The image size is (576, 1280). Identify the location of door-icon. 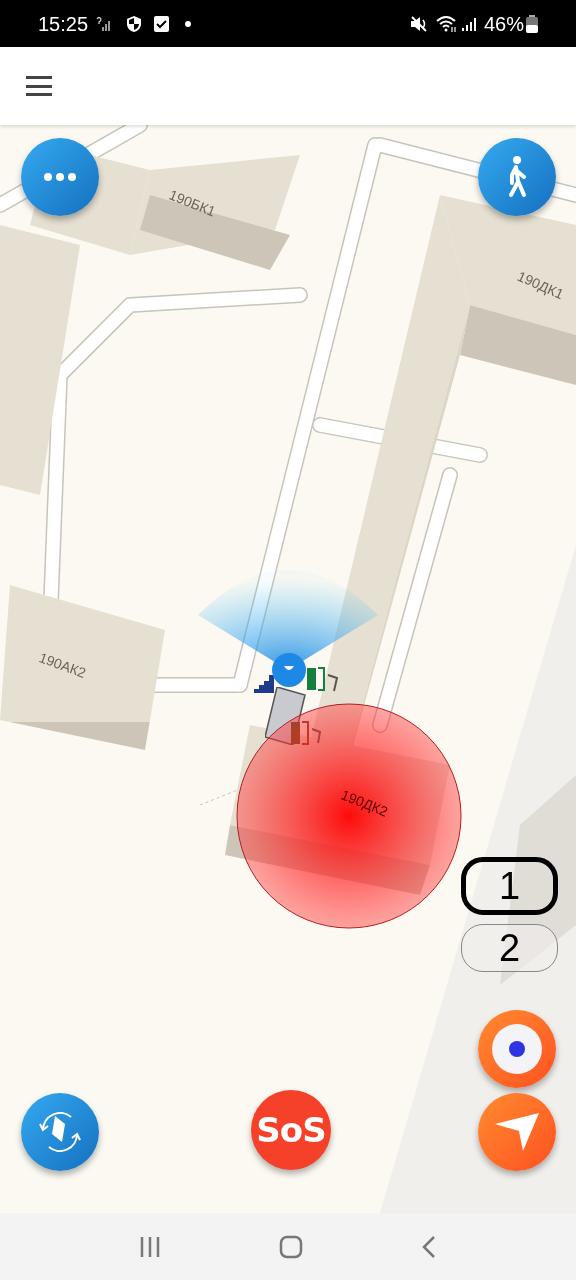
(322, 680).